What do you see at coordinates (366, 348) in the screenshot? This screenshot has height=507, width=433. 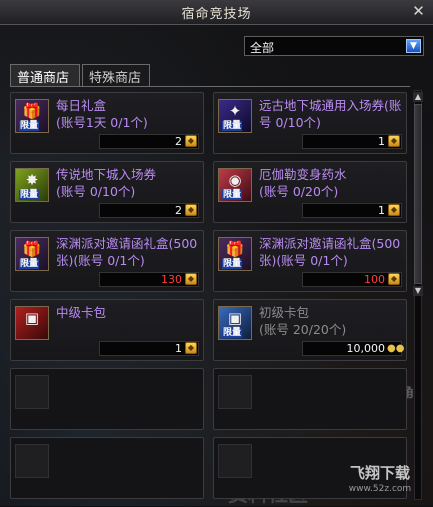 I see `item-price: 10,000` at bounding box center [366, 348].